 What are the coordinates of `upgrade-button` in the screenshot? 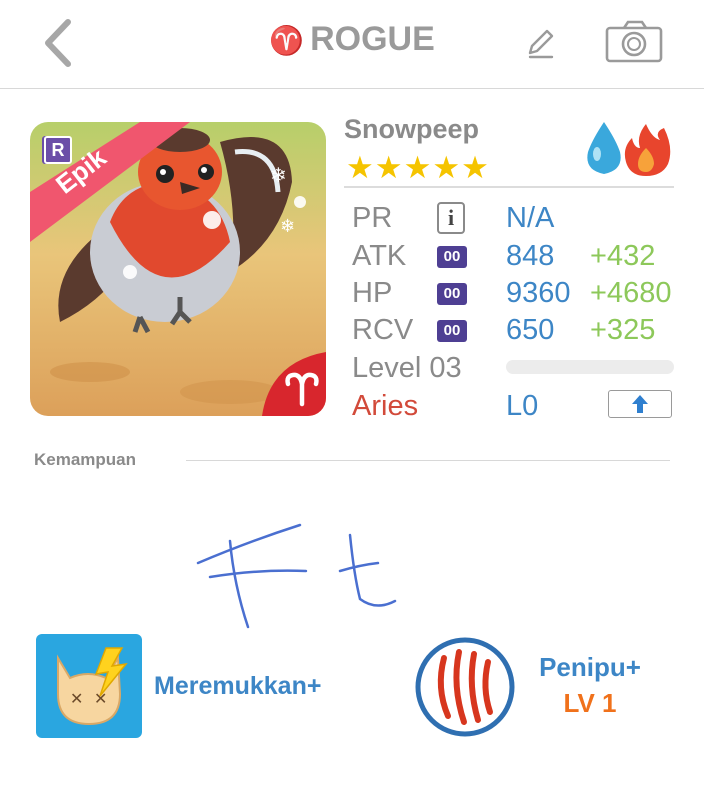 It's located at (640, 404).